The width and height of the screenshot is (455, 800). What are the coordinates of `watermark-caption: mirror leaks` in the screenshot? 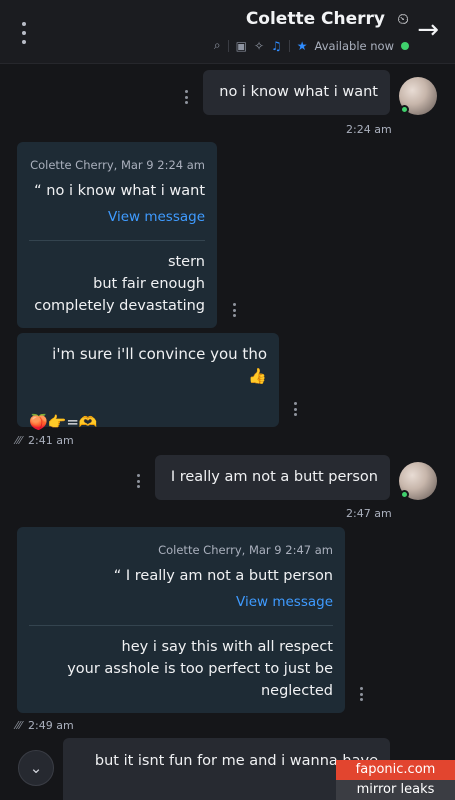 It's located at (395, 790).